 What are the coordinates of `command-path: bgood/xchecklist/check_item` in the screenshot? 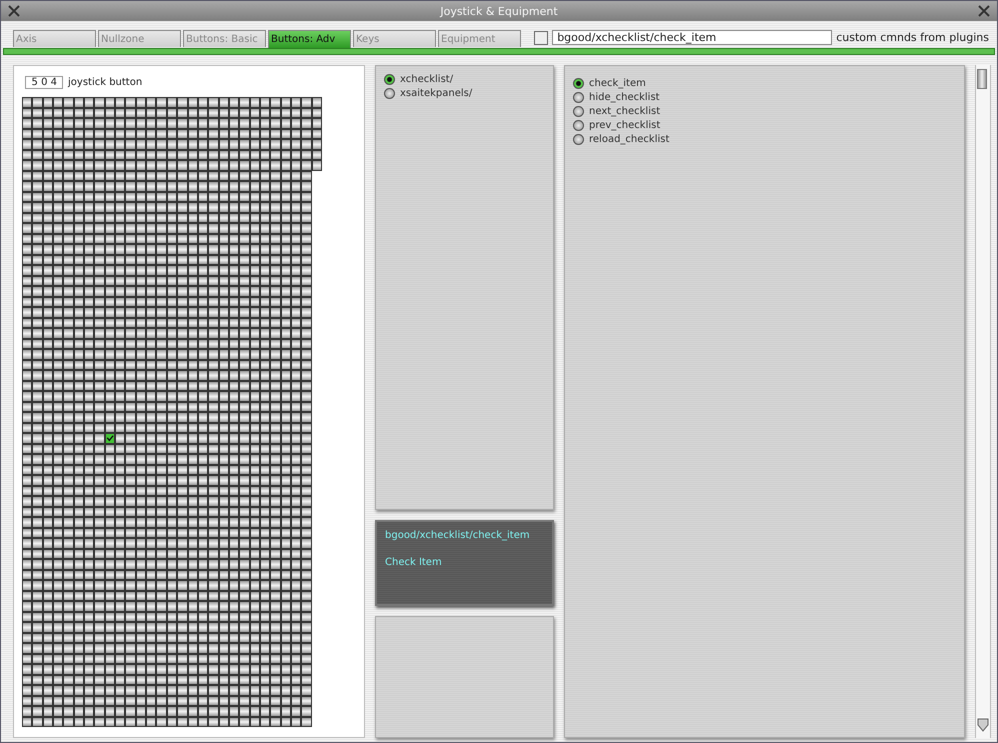 It's located at (457, 535).